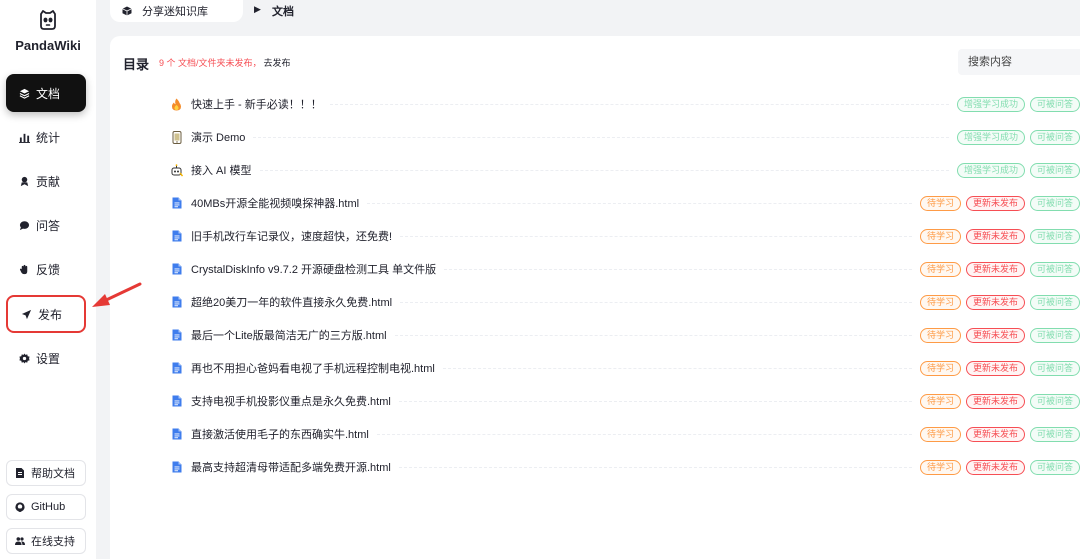 The height and width of the screenshot is (559, 1080). I want to click on document-title: 40MBs开源全能视频嗅探神器.html, so click(275, 203).